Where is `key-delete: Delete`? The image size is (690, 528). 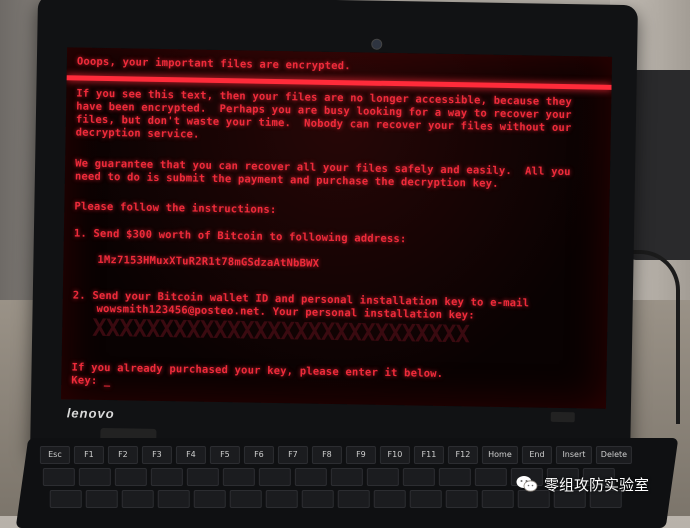 key-delete: Delete is located at coordinates (613, 455).